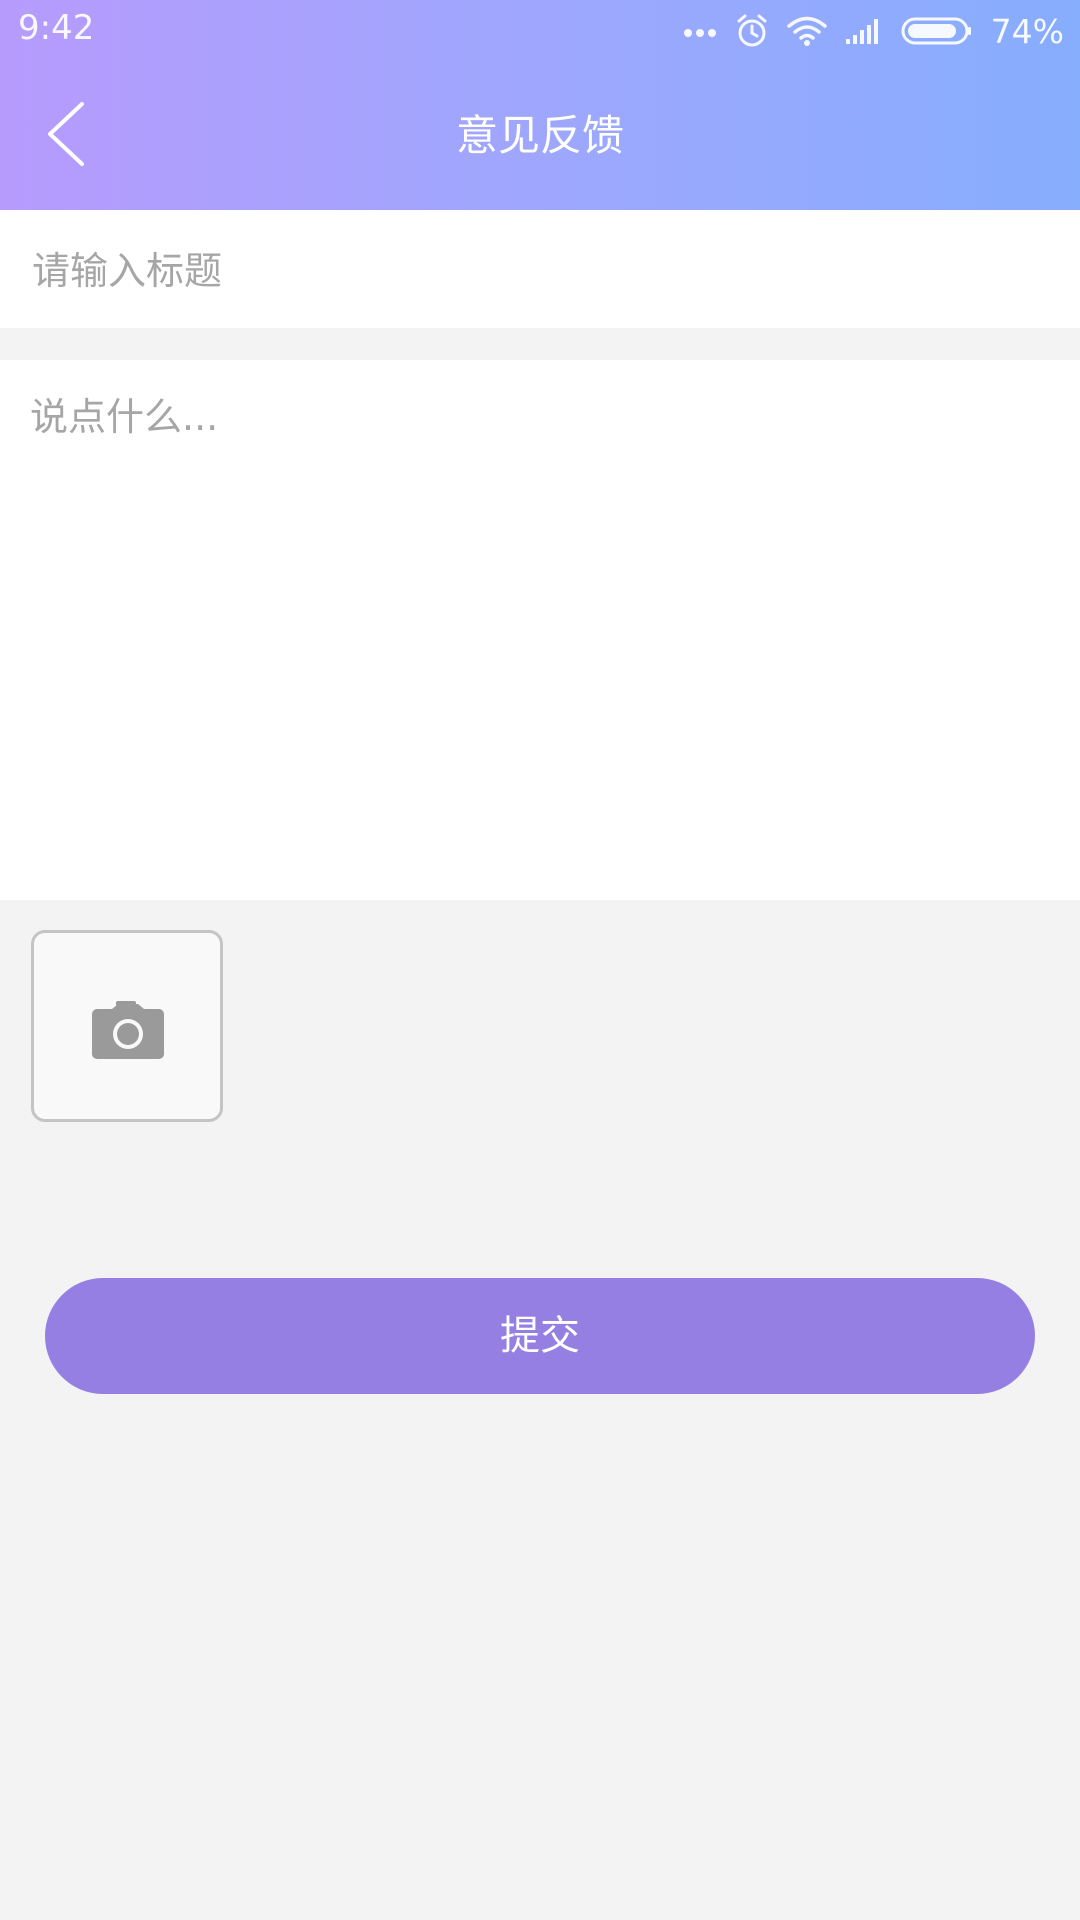 The height and width of the screenshot is (1920, 1080). I want to click on submit-button: 提交, so click(540, 1336).